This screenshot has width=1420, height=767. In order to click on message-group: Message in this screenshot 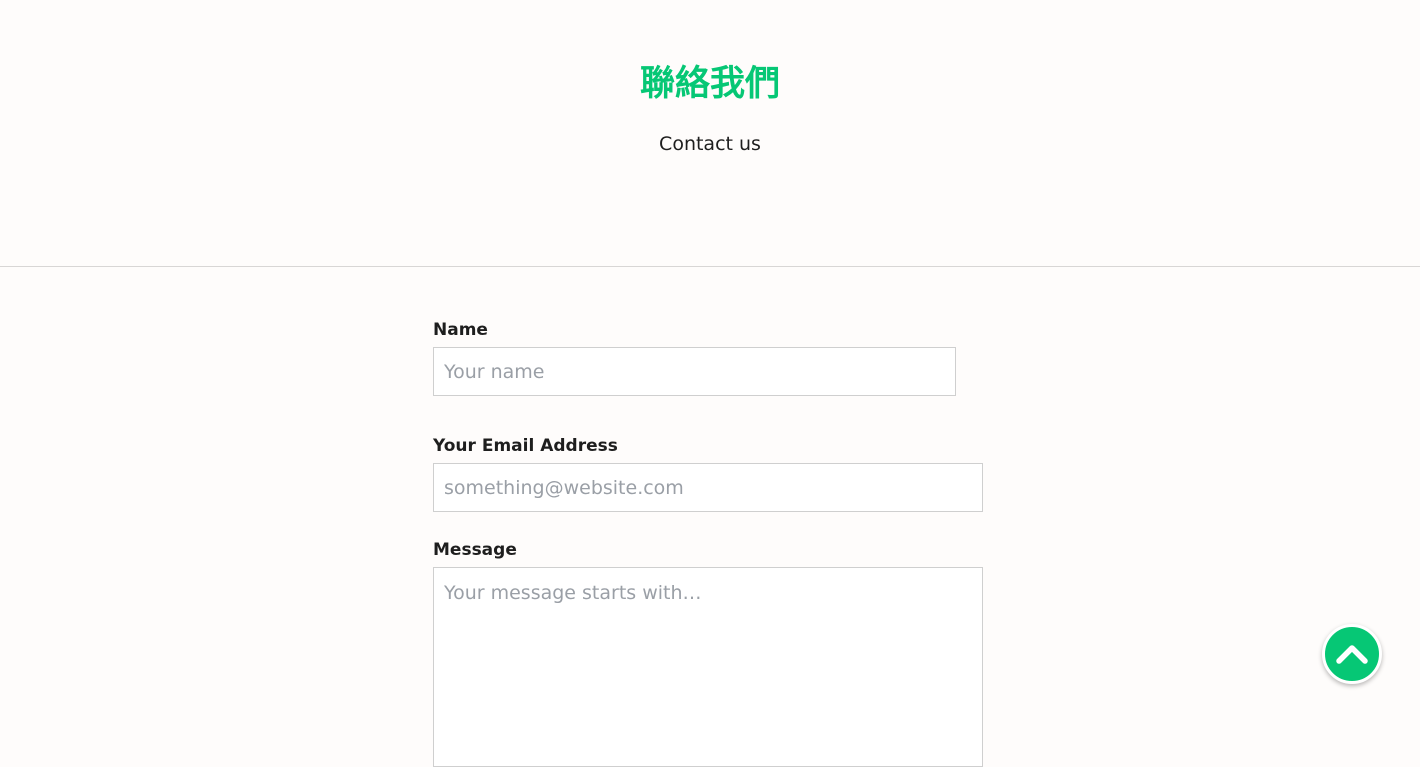, I will do `click(708, 652)`.